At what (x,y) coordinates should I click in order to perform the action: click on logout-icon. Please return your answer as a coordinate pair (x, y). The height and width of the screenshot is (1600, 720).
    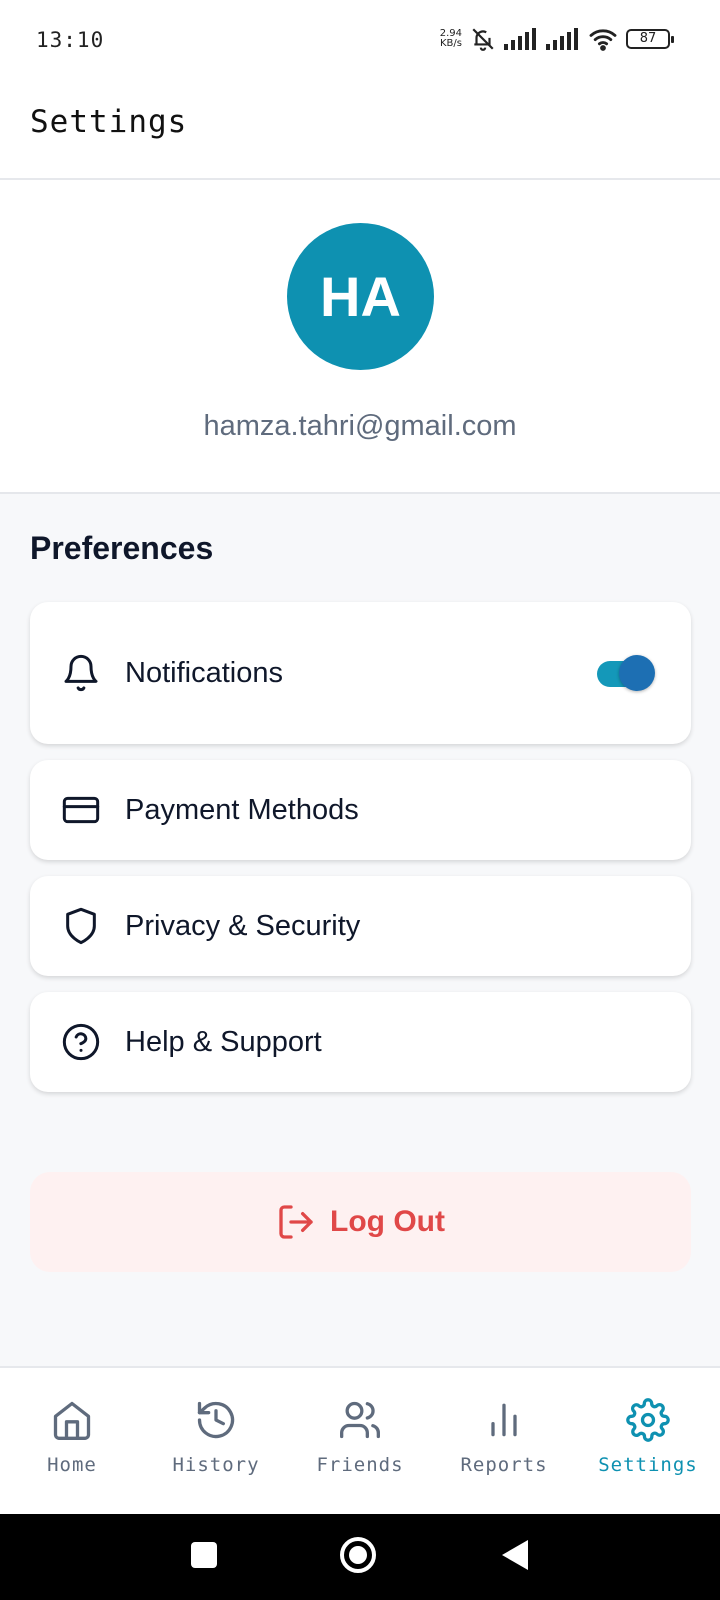
    Looking at the image, I should click on (296, 1222).